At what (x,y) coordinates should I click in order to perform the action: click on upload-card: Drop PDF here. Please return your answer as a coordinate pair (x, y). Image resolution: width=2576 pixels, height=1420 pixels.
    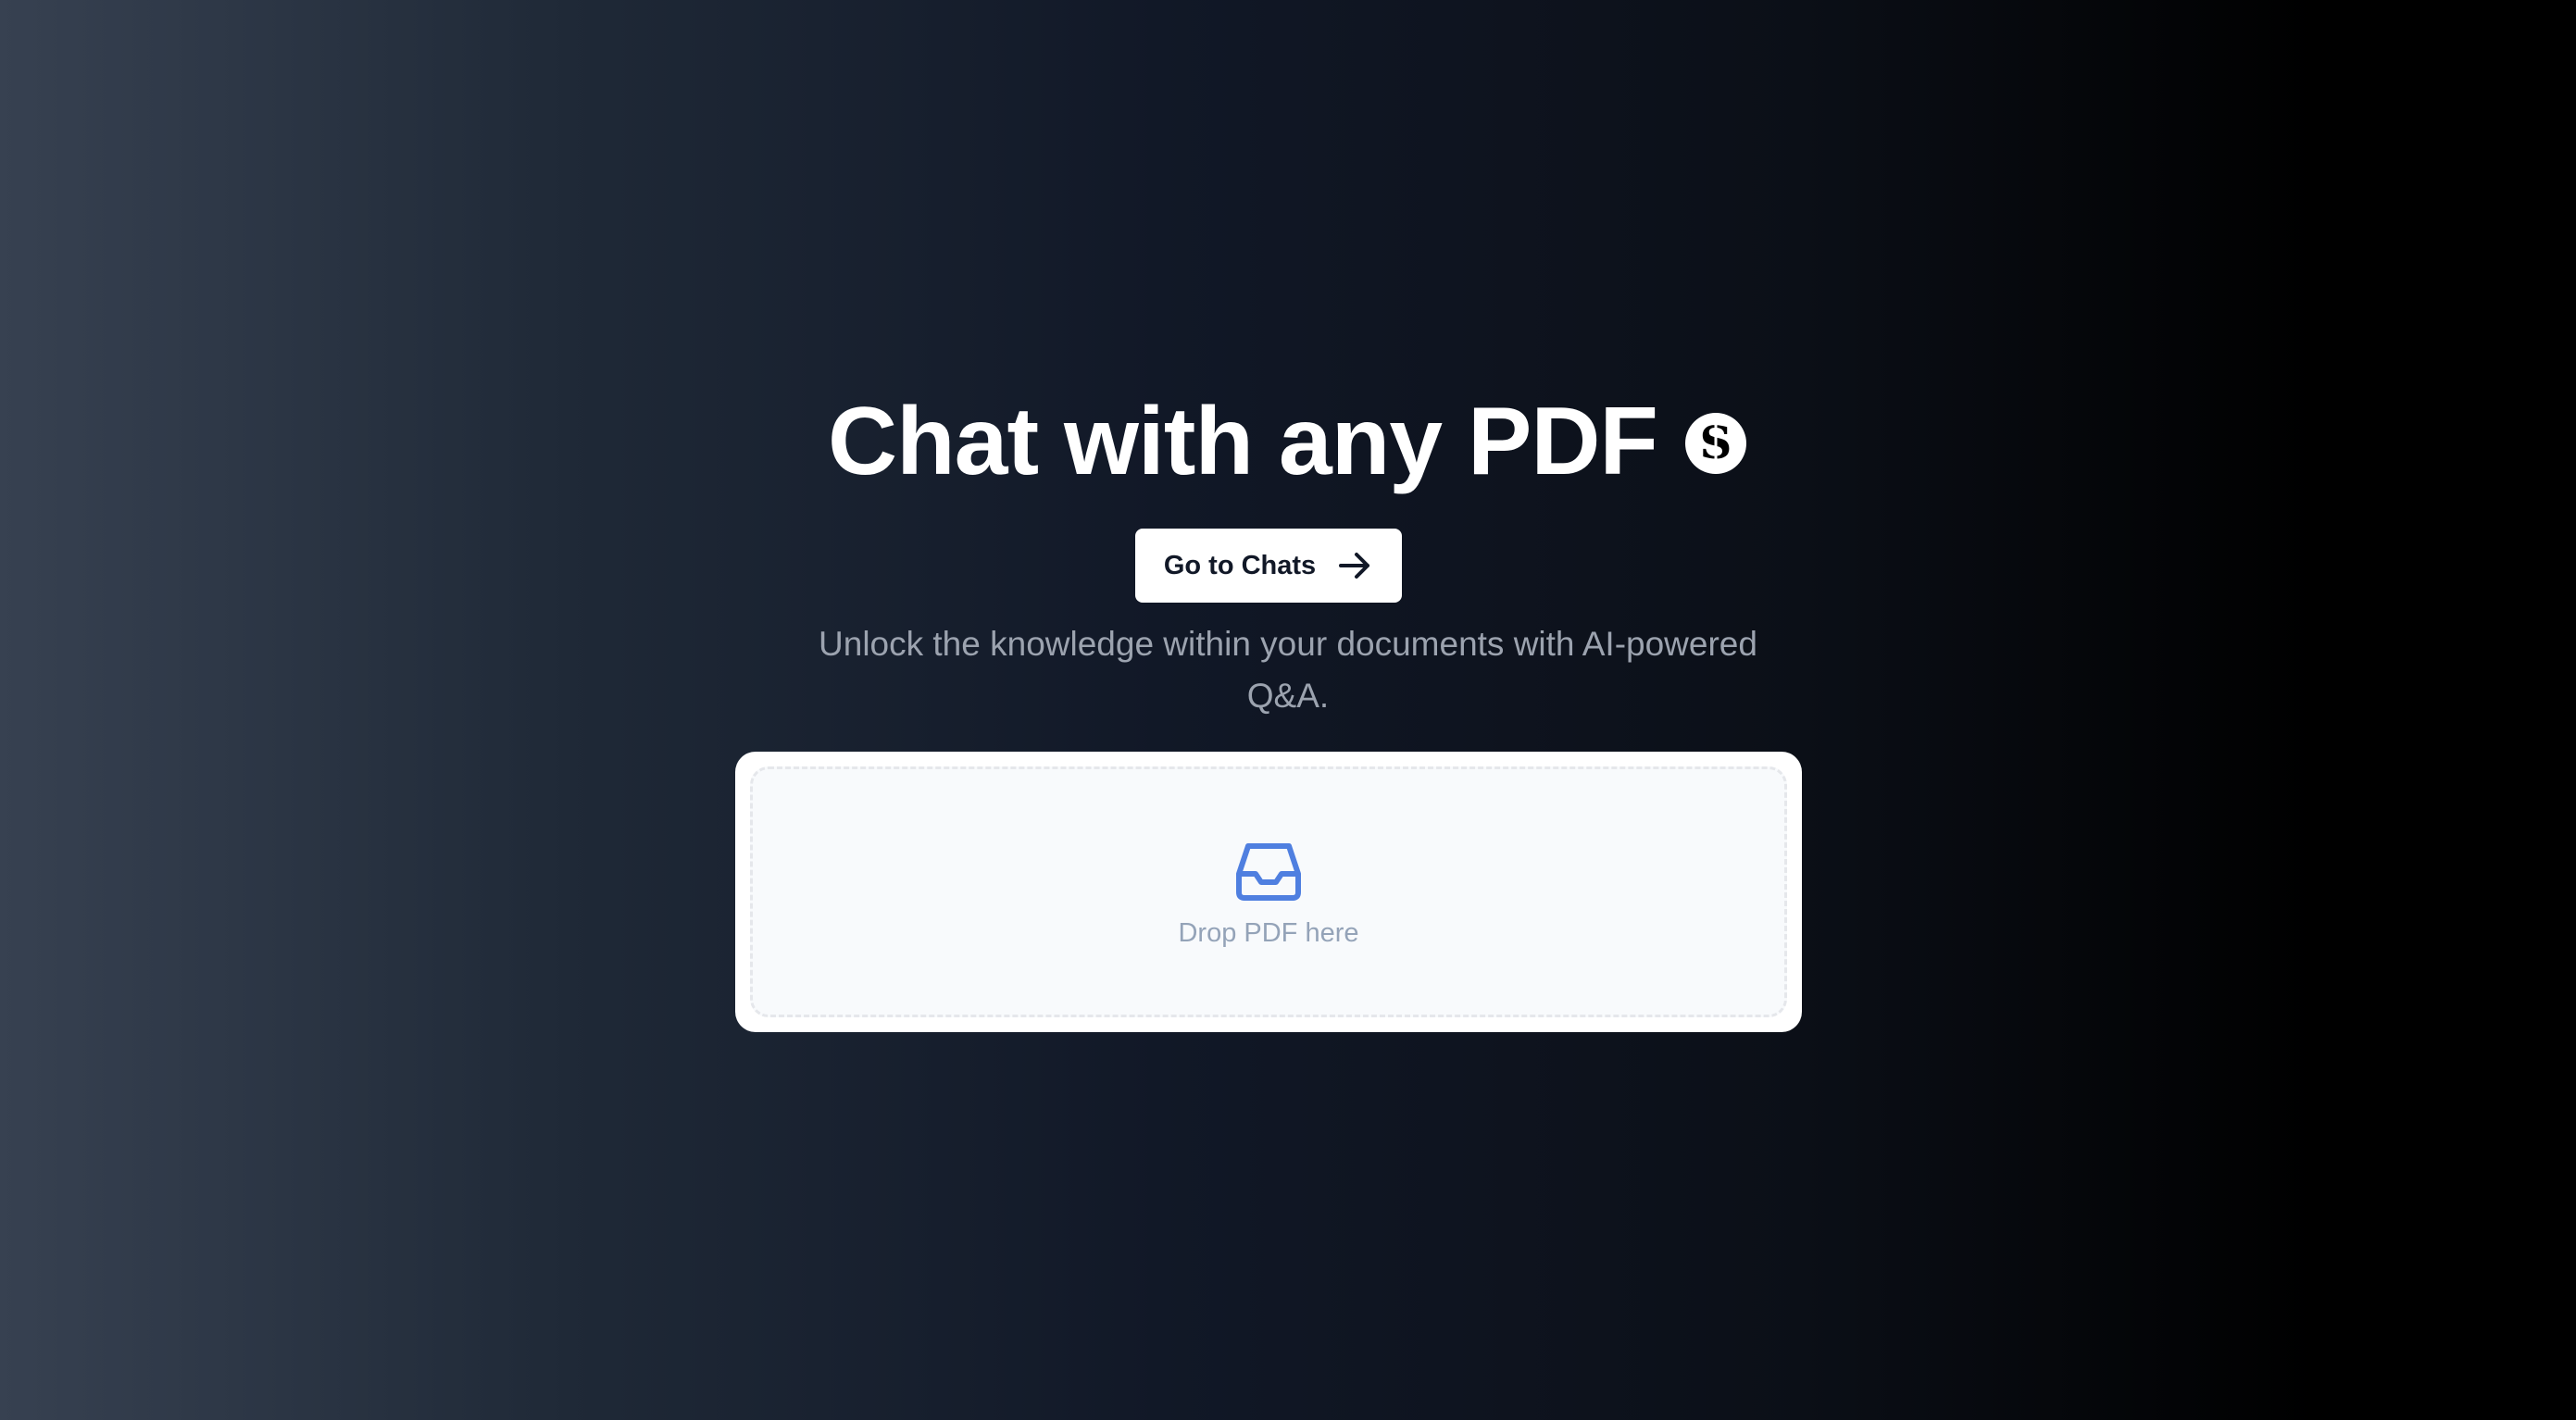
    Looking at the image, I should click on (1268, 892).